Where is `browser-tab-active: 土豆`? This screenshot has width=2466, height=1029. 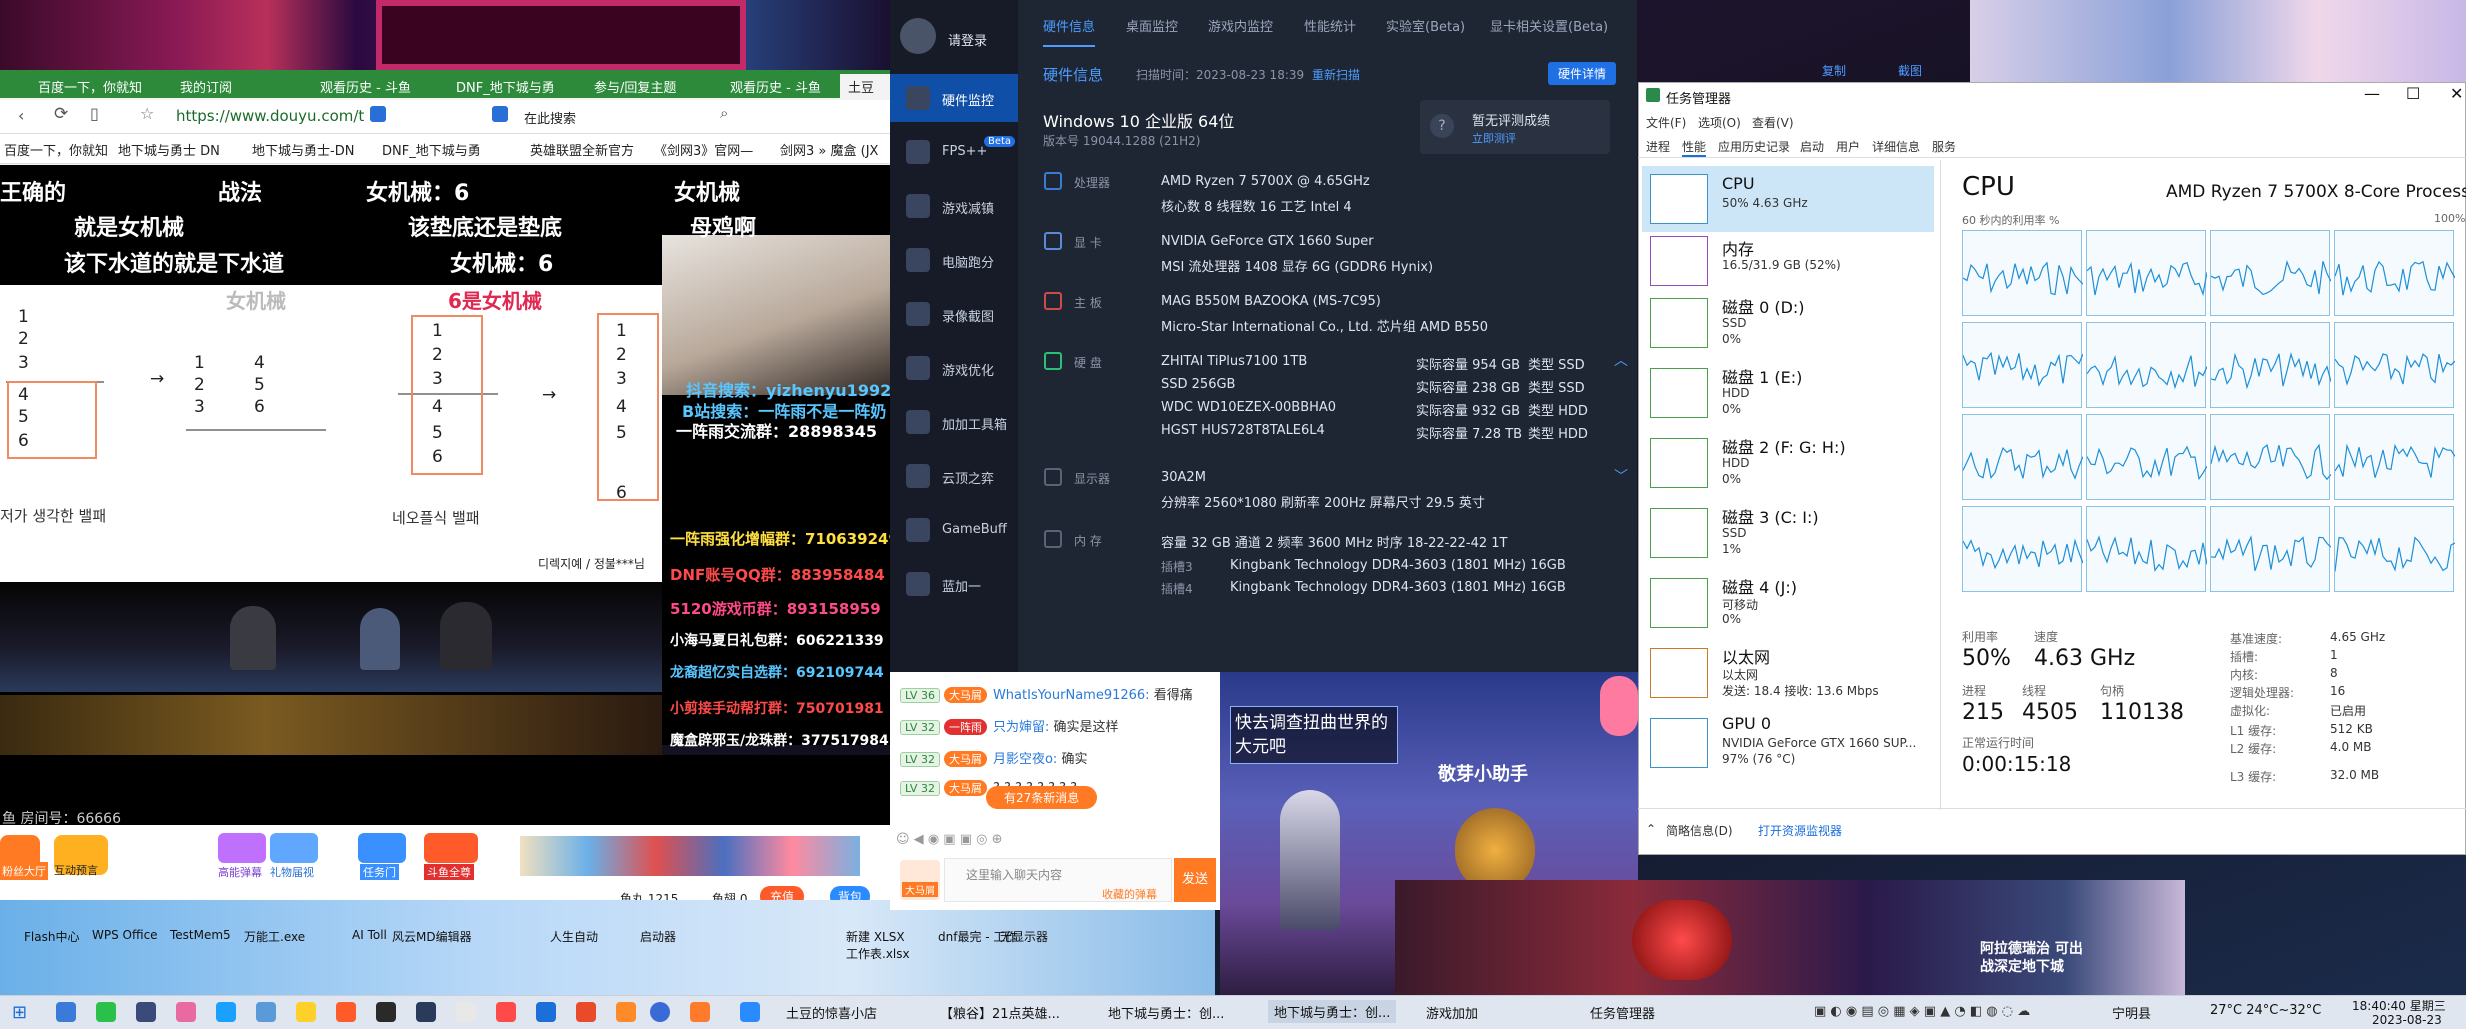 browser-tab-active: 土豆 is located at coordinates (865, 86).